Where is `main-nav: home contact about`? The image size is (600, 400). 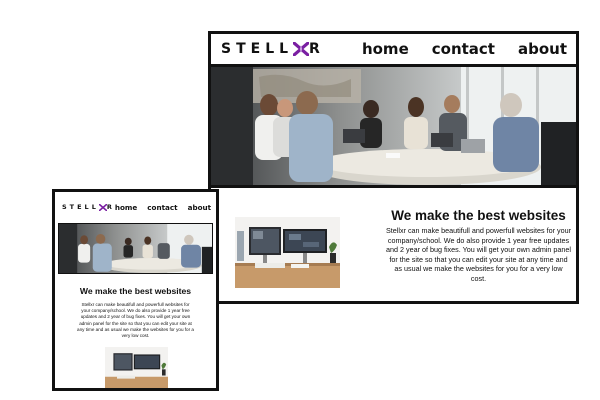 main-nav: home contact about is located at coordinates (464, 49).